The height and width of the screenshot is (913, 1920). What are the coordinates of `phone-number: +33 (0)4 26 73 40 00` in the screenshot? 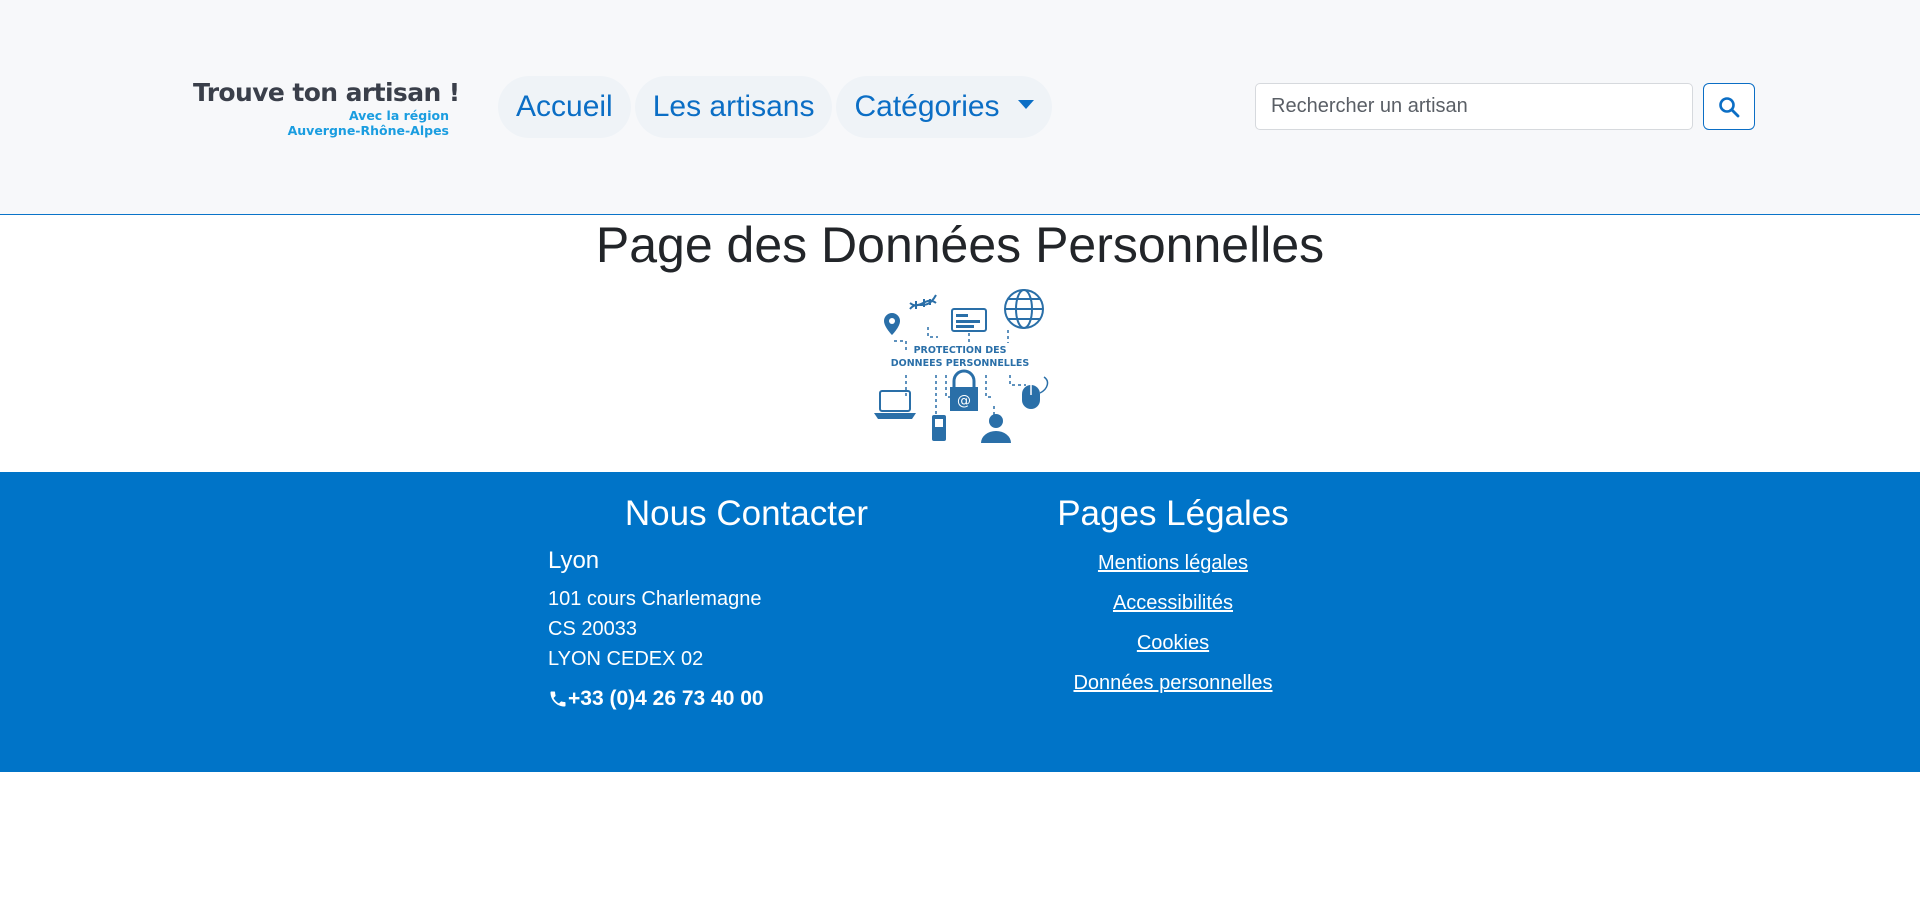 It's located at (666, 698).